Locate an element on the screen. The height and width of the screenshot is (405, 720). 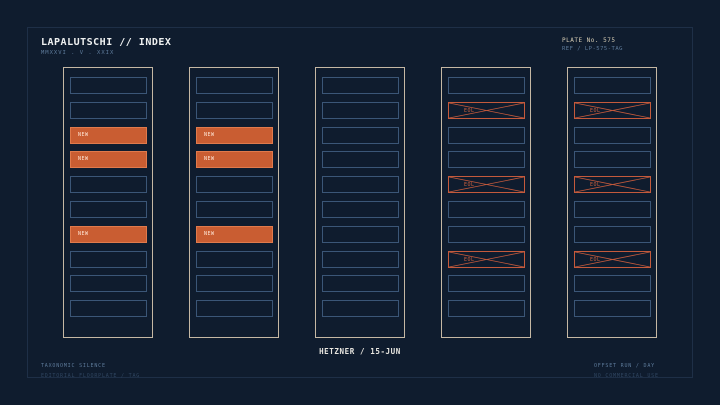
footer-left-line2: EDITORIAL FLOORPLATE / TAG is located at coordinates (91, 376).